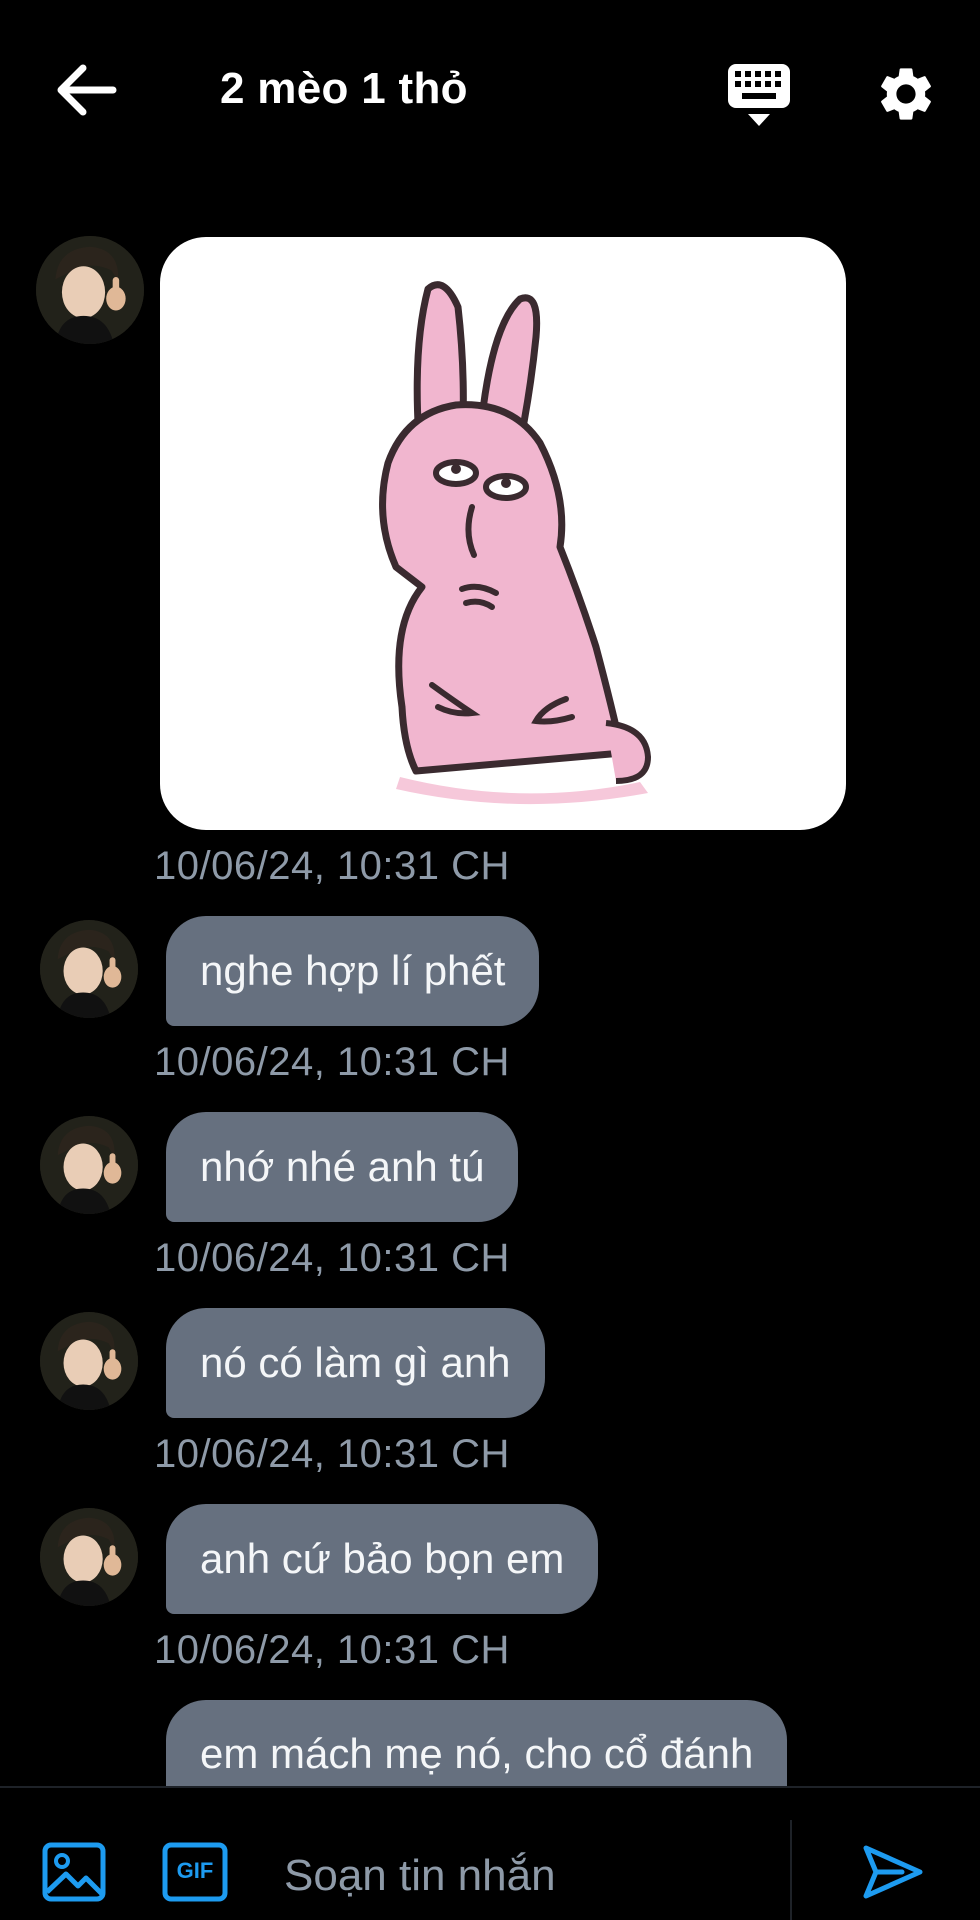  I want to click on message-bubble: nghe hợp lí phết, so click(353, 971).